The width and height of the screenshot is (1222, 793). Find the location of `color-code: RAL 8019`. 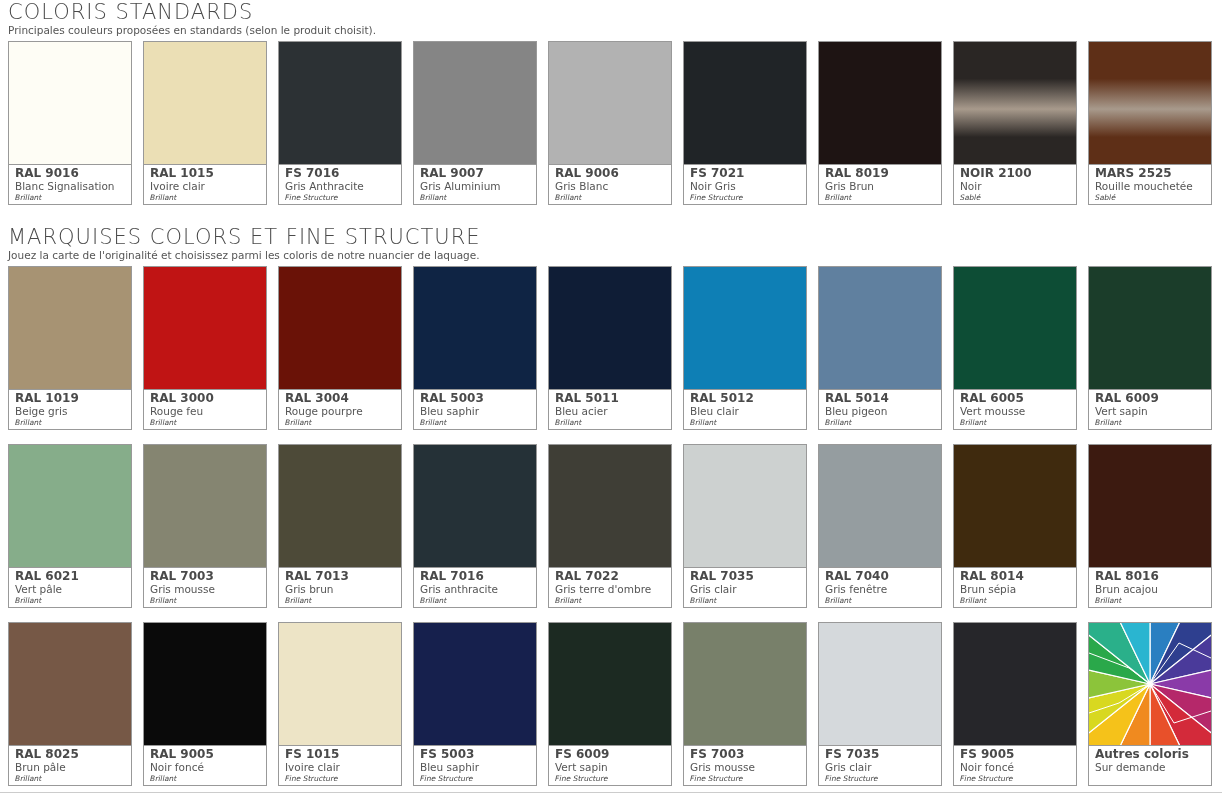

color-code: RAL 8019 is located at coordinates (857, 173).